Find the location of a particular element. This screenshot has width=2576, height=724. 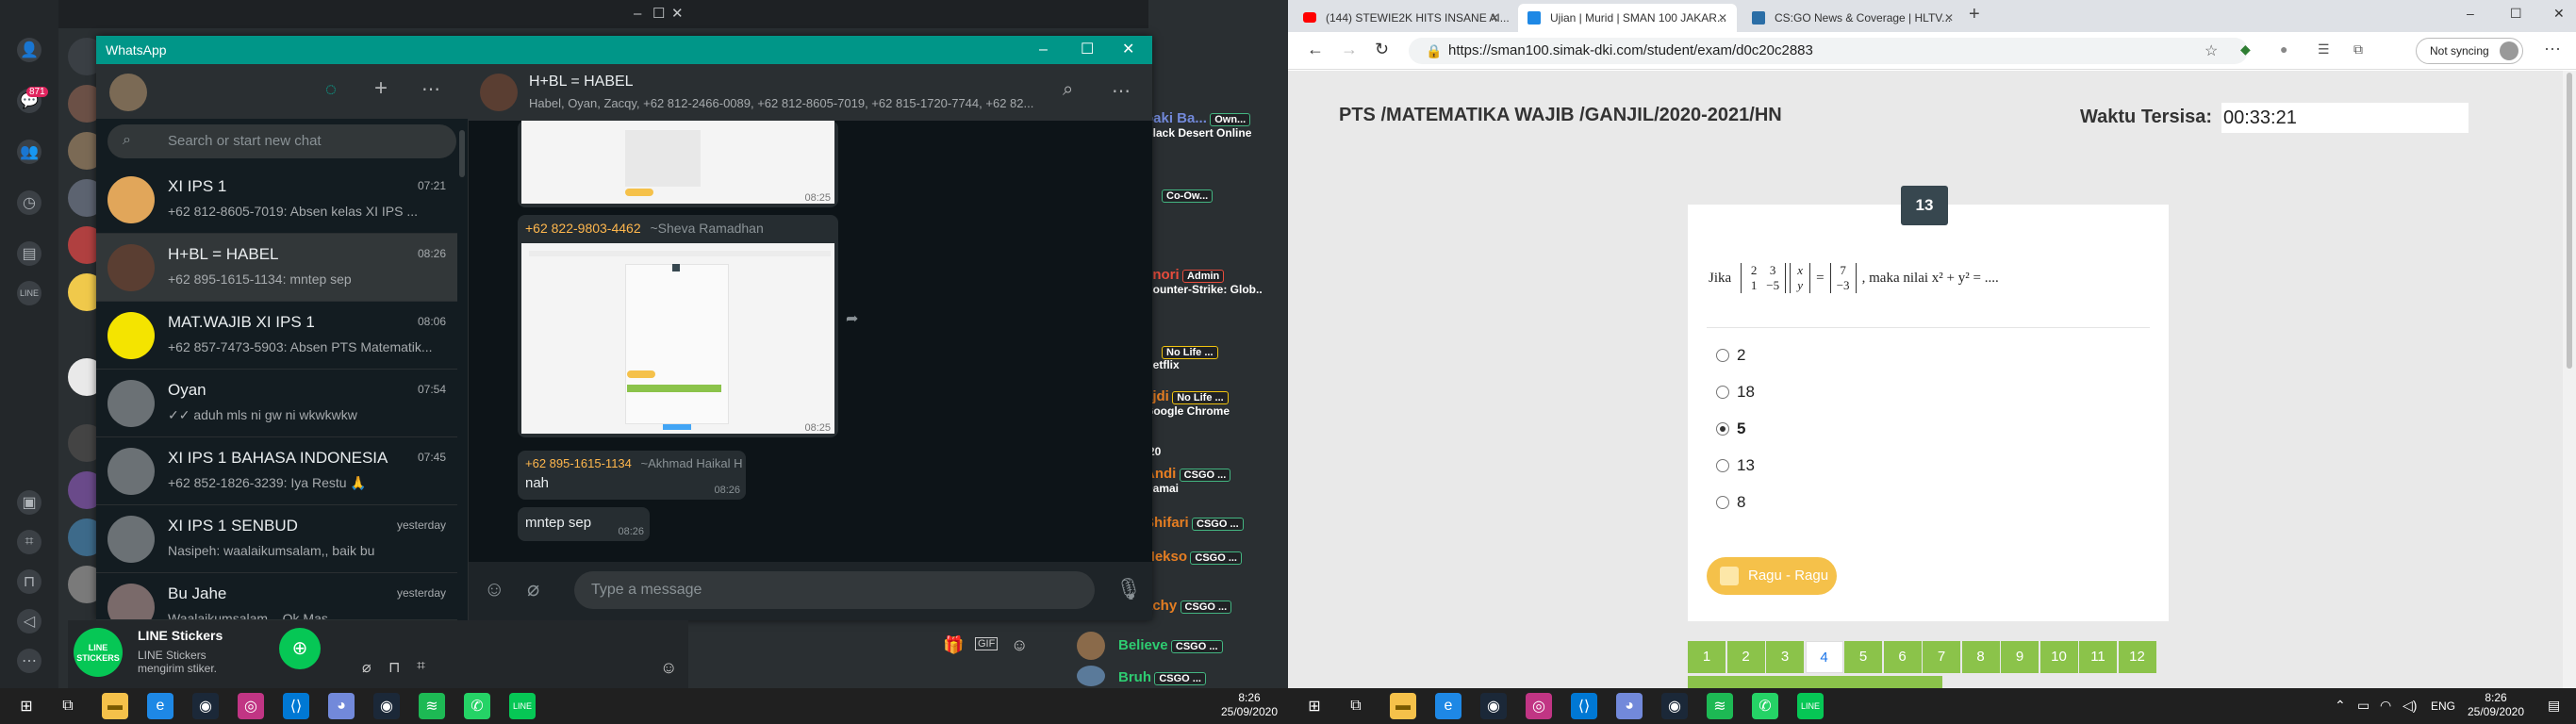

forward-icon: ➦ is located at coordinates (852, 318).